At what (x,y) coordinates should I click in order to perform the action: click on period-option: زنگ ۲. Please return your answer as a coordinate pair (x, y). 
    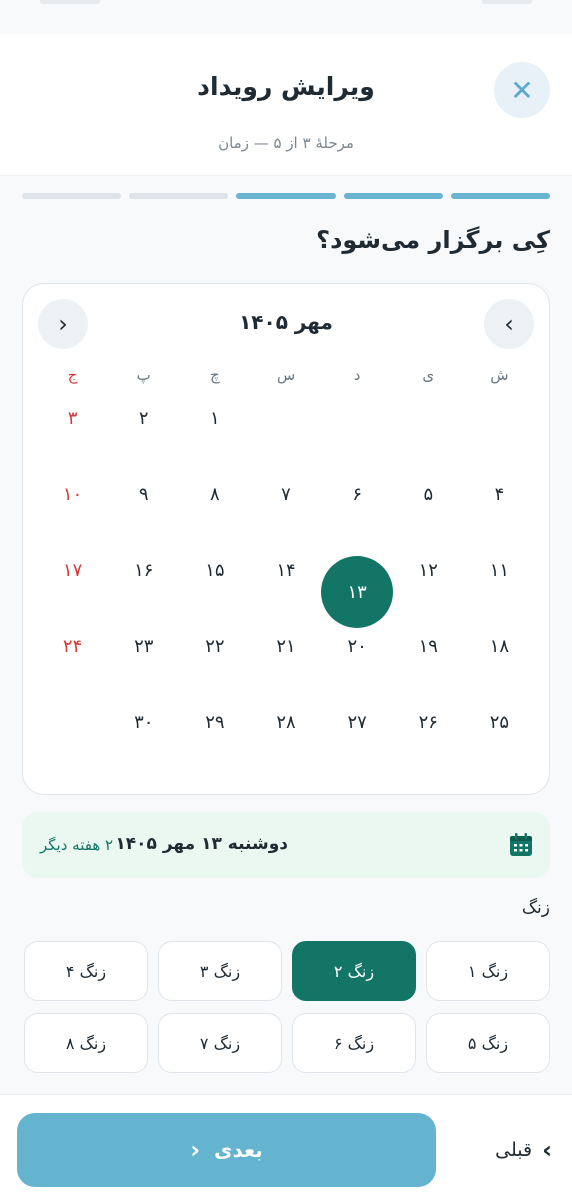
    Looking at the image, I should click on (354, 971).